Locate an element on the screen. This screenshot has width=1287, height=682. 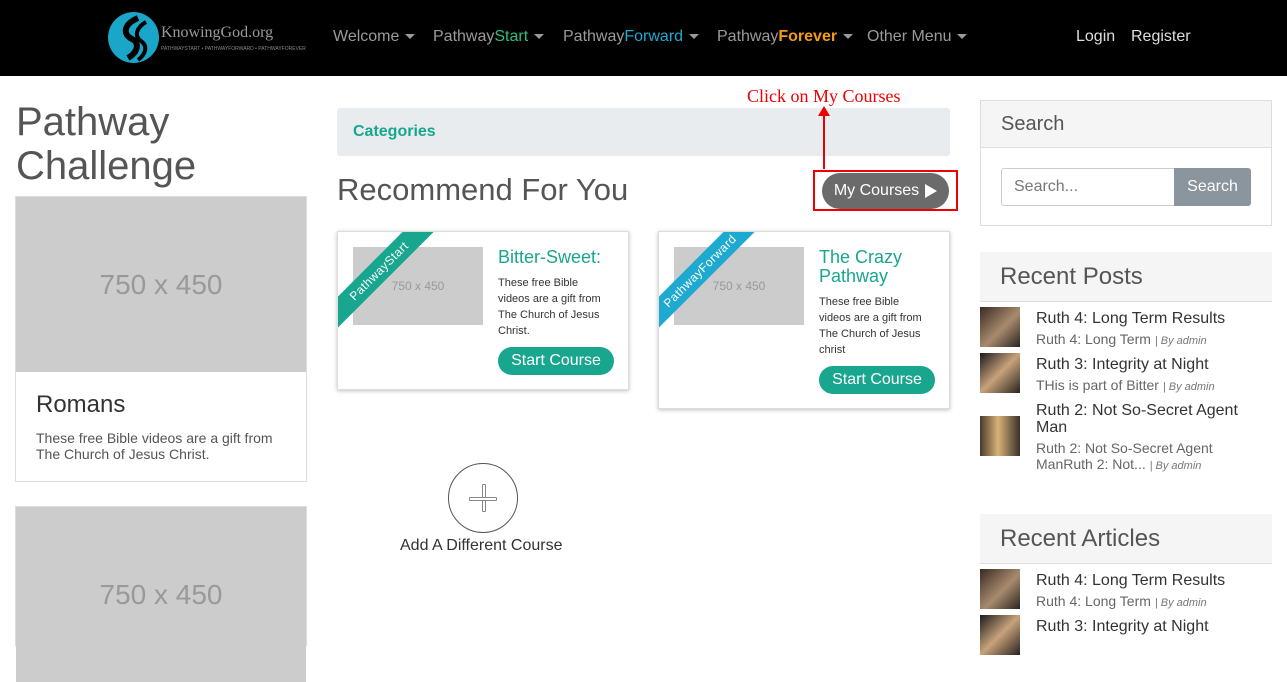
nav-menu-label-accent: Forward is located at coordinates (654, 36).